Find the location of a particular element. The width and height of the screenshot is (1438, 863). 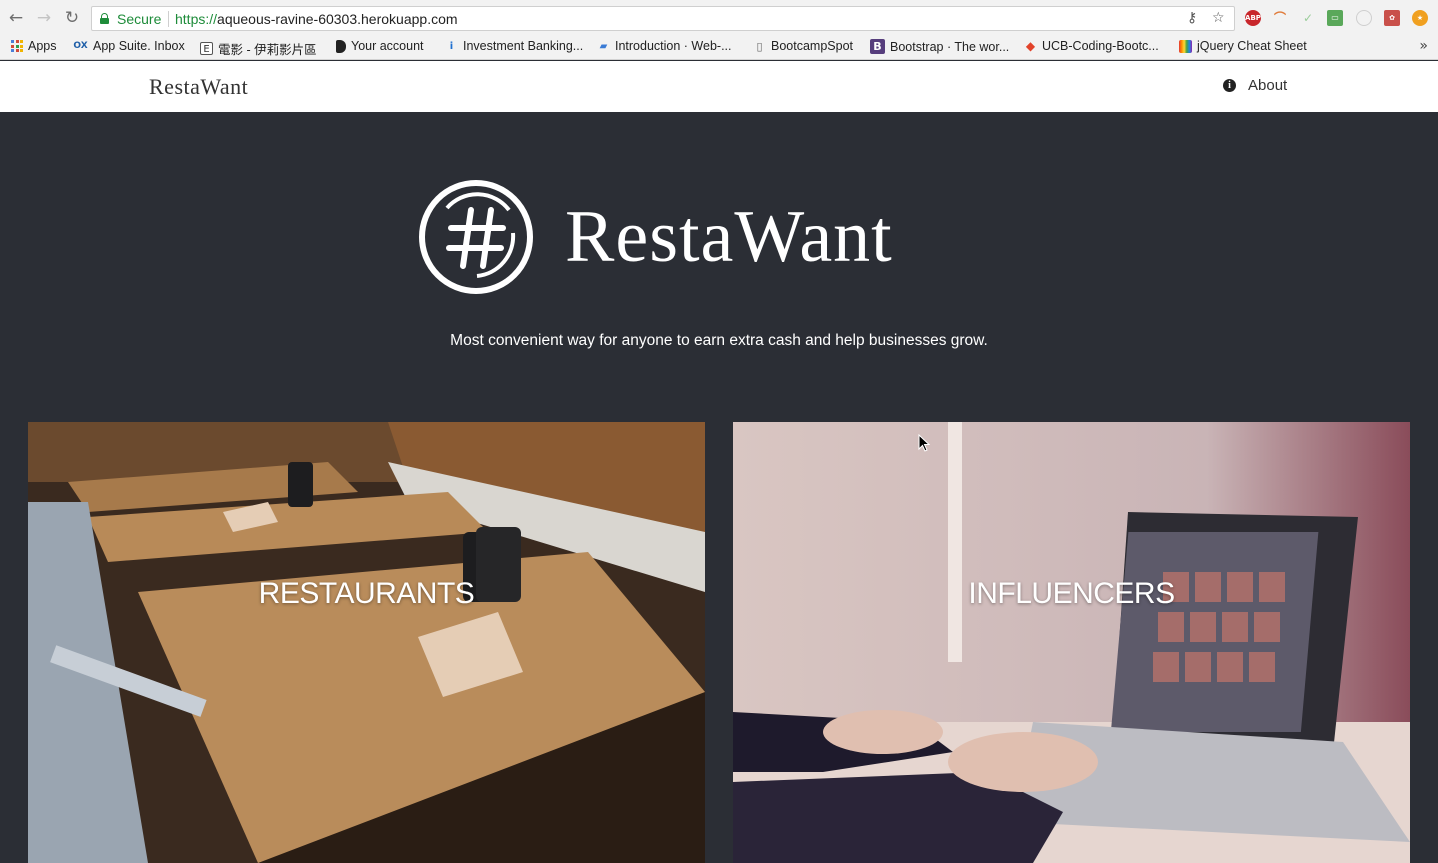

info-person-icon: i is located at coordinates (451, 46).